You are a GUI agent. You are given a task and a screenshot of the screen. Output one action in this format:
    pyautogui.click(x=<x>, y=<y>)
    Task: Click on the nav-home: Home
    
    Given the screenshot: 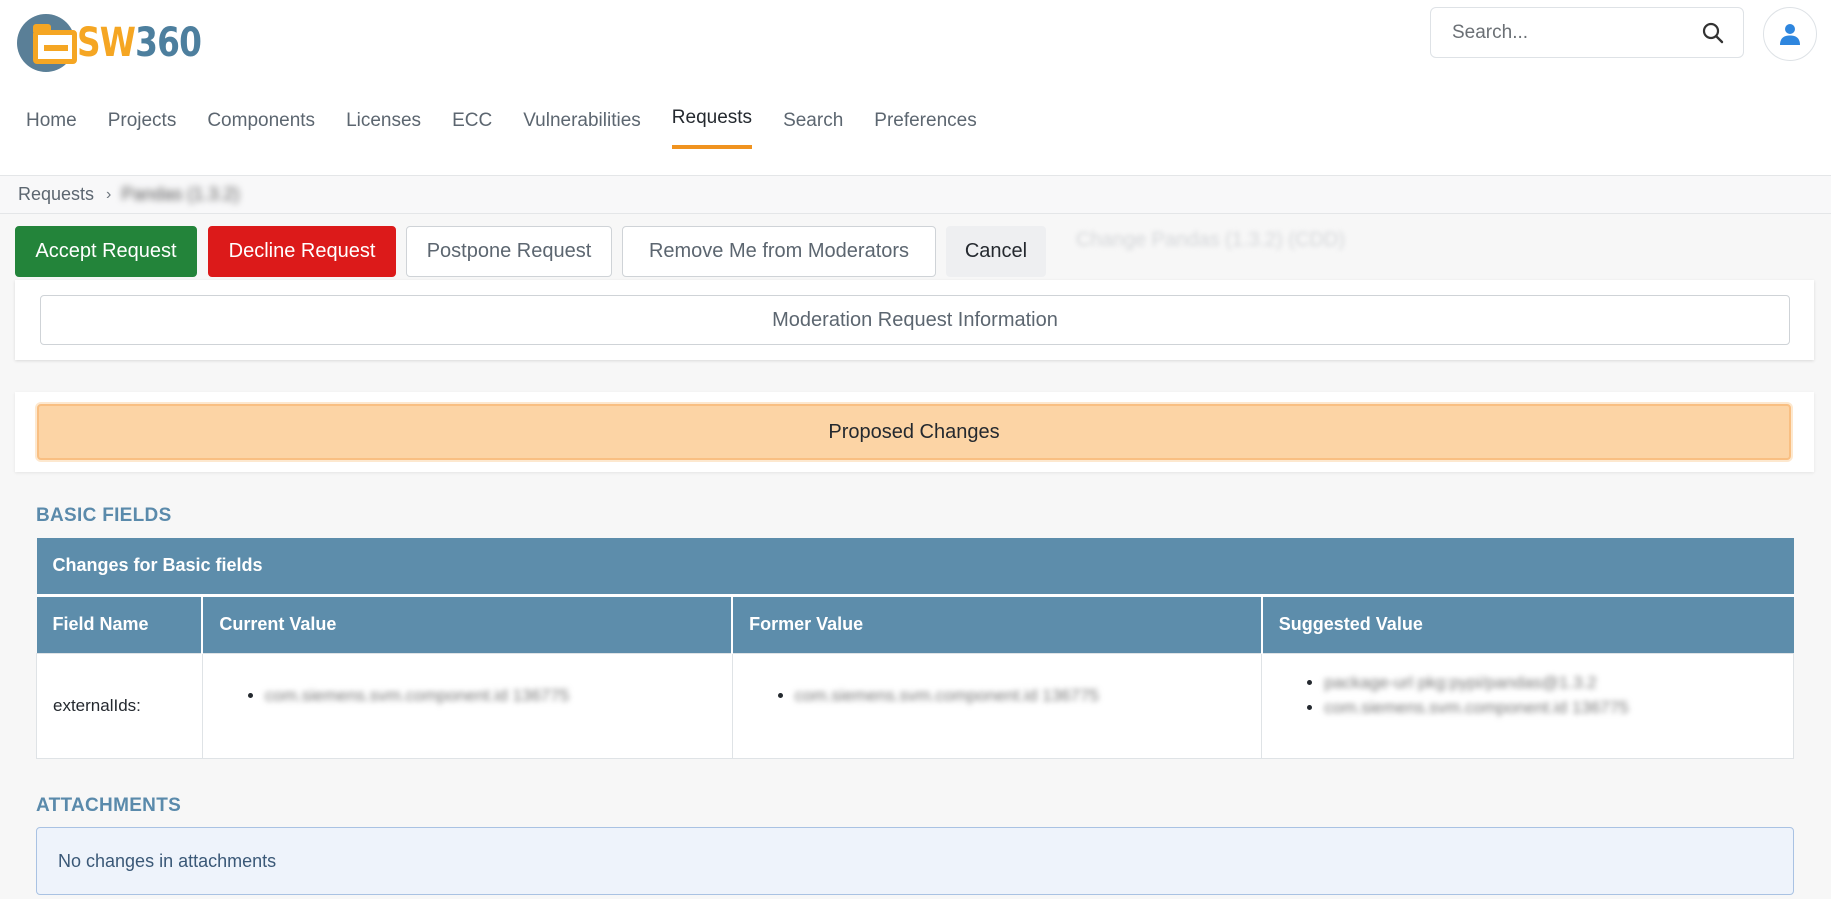 What is the action you would take?
    pyautogui.click(x=51, y=131)
    